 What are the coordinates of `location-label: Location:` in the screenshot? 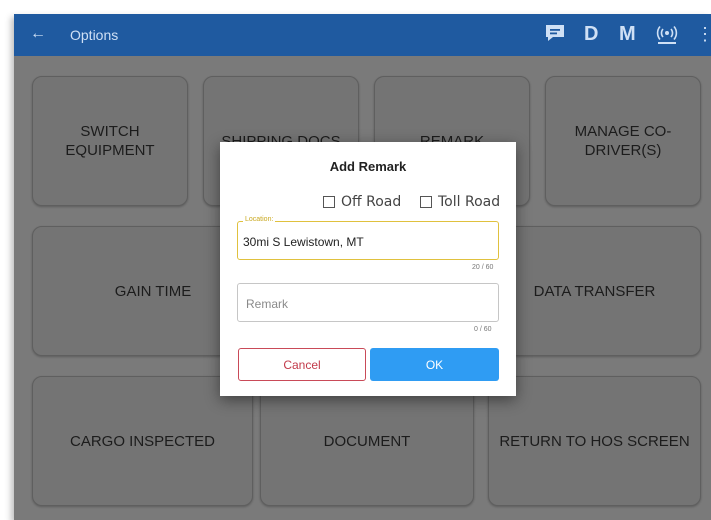 It's located at (259, 219).